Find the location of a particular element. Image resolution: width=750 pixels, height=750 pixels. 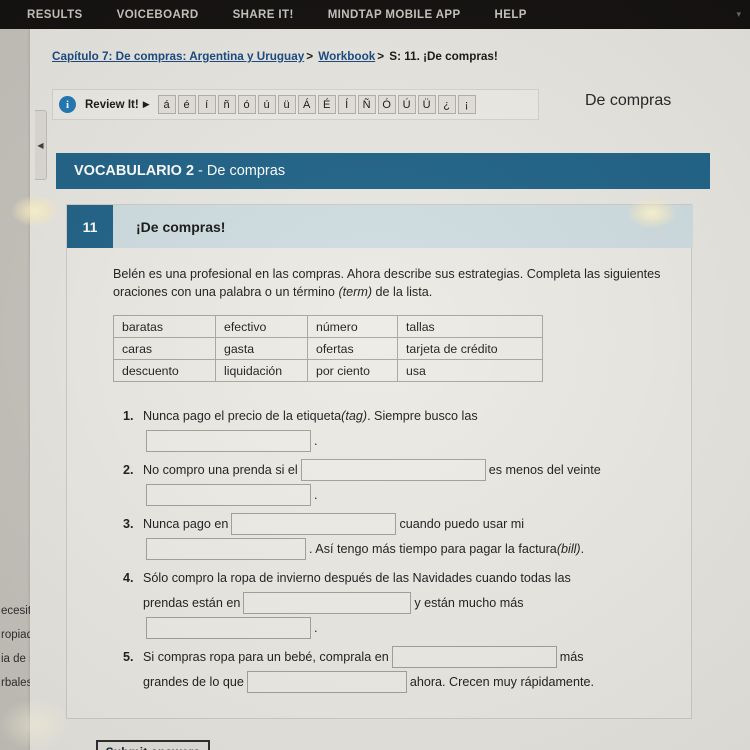

question-text: y están mucho más is located at coordinates (469, 603).